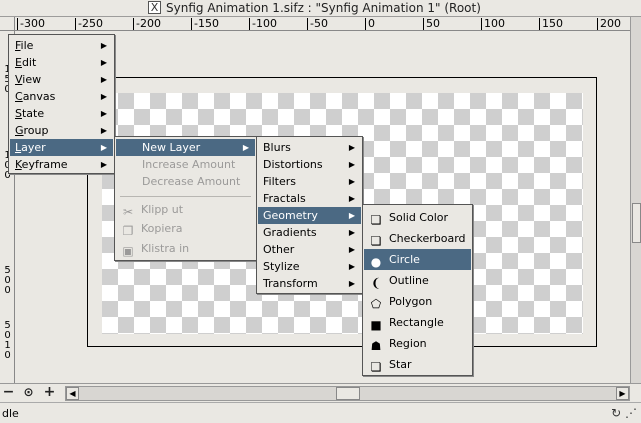 This screenshot has height=423, width=641. What do you see at coordinates (376, 346) in the screenshot?
I see `region-icon: ☗` at bounding box center [376, 346].